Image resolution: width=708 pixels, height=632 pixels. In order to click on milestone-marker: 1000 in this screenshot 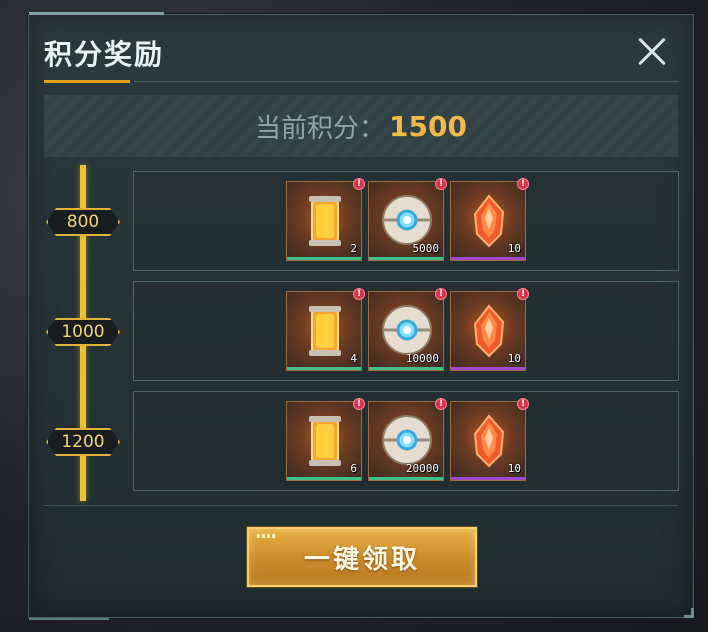, I will do `click(83, 332)`.